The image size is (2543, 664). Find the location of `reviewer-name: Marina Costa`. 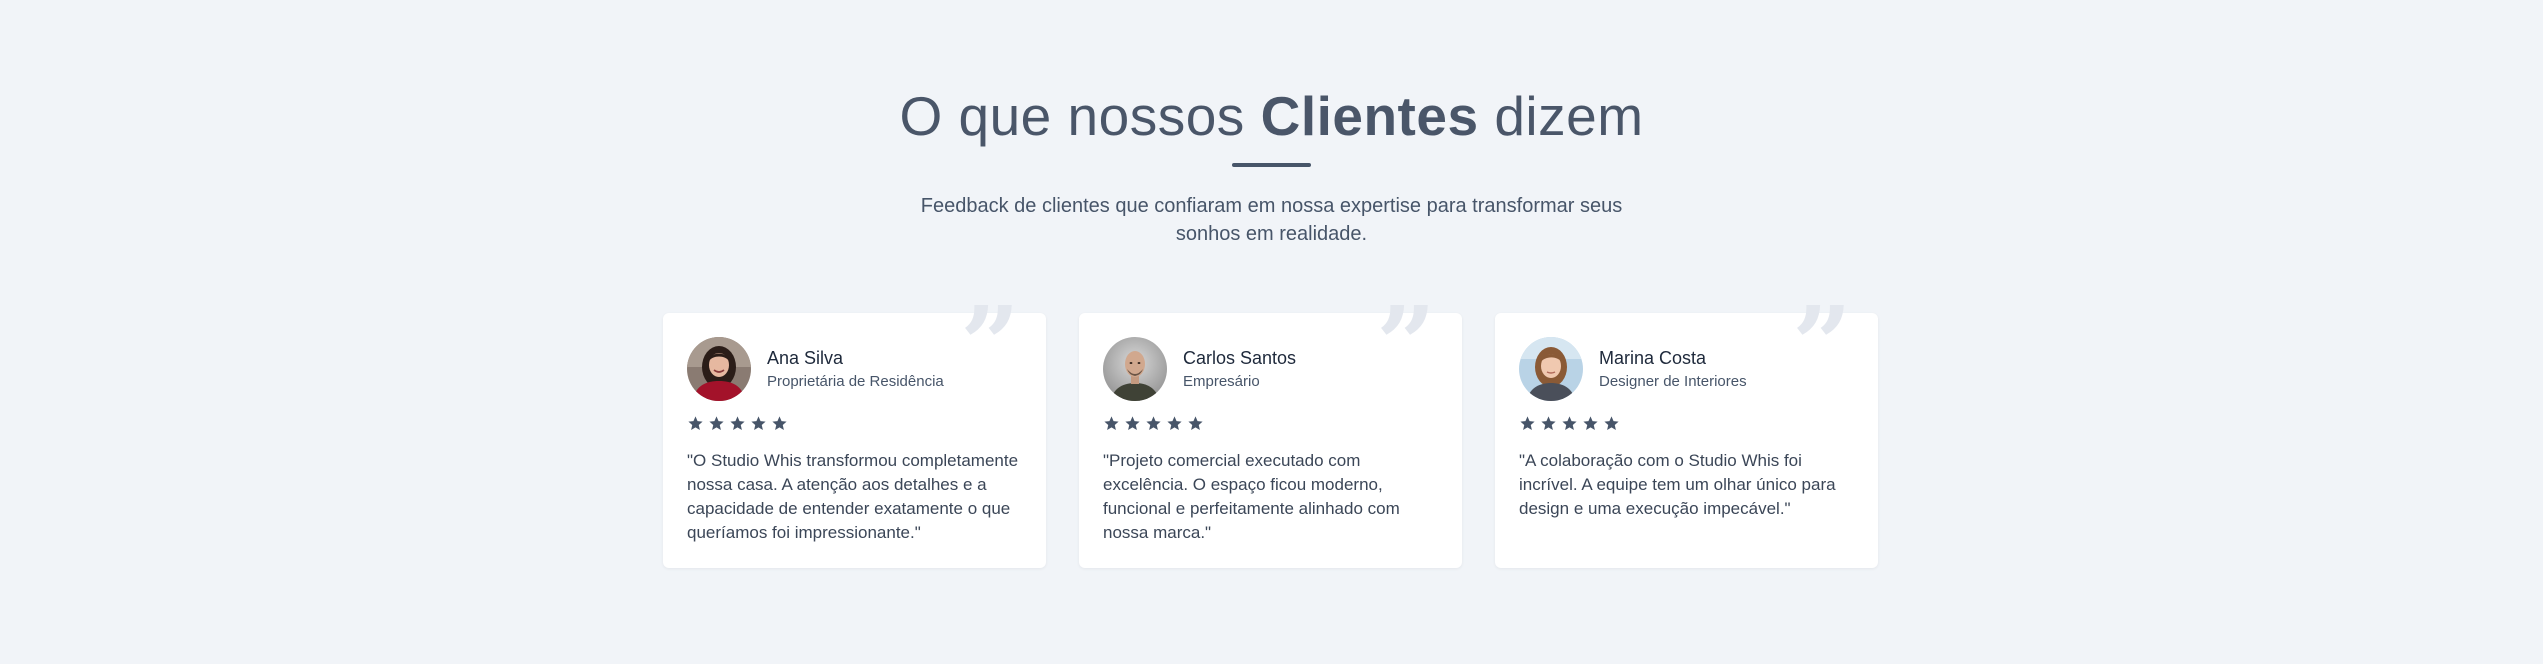

reviewer-name: Marina Costa is located at coordinates (1653, 358).